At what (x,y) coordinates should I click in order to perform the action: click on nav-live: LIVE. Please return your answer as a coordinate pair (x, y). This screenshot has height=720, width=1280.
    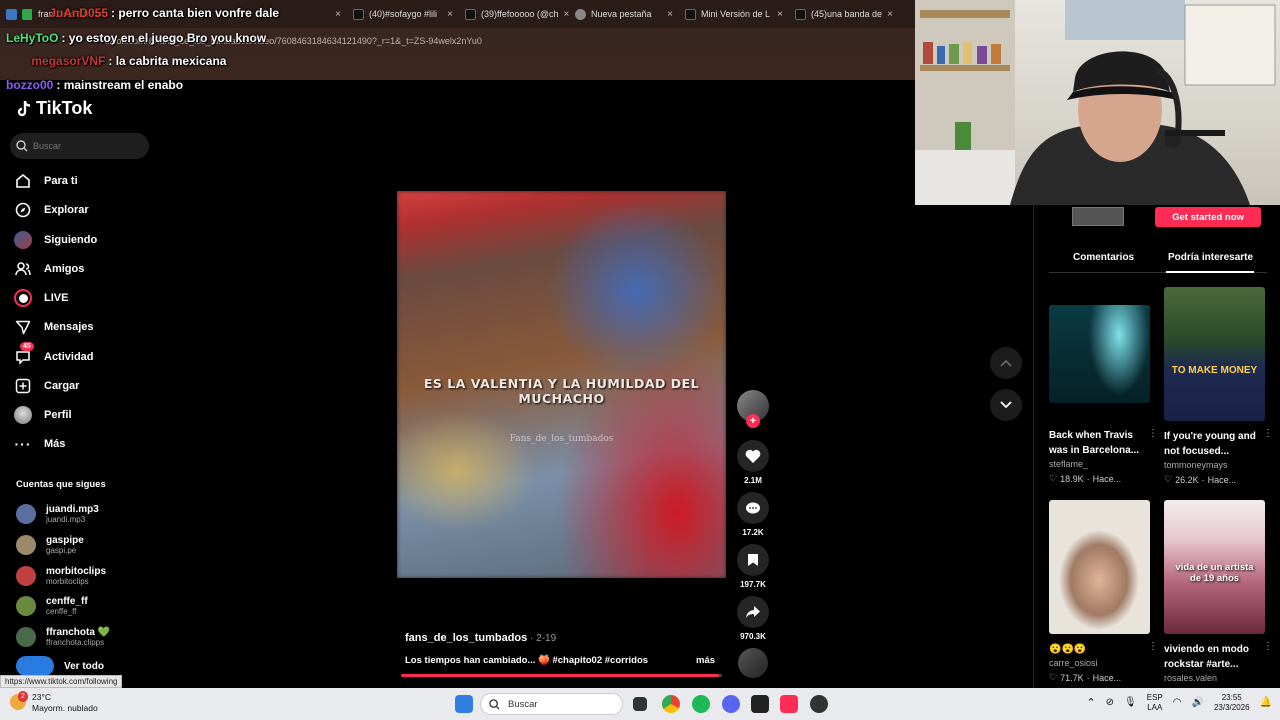
    Looking at the image, I should click on (84, 298).